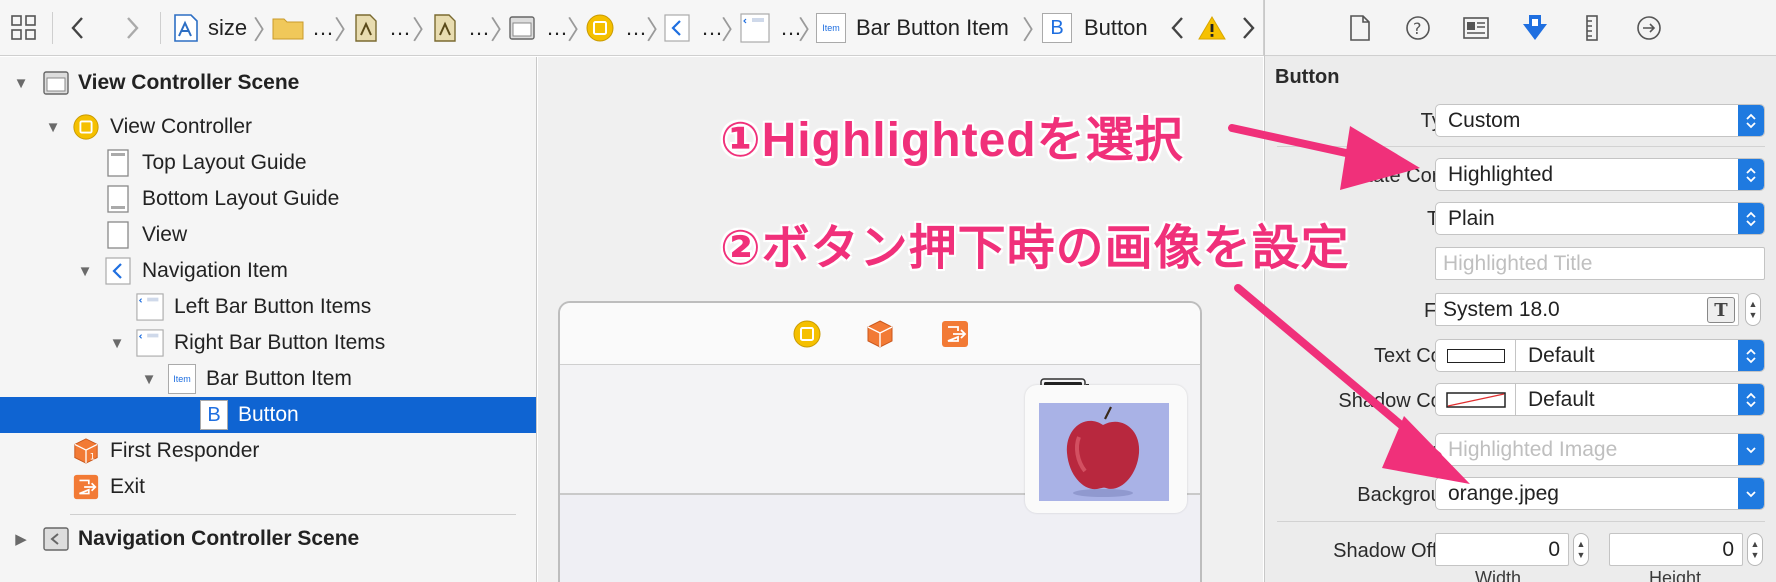  I want to click on exit-icon, so click(955, 336).